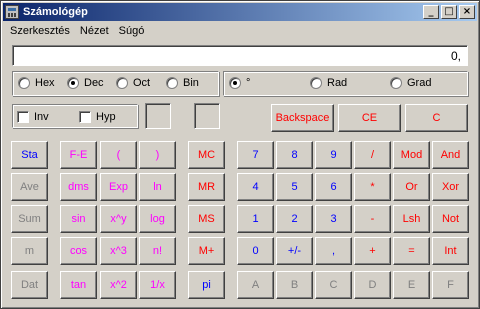 This screenshot has width=480, height=309. Describe the element at coordinates (333, 219) in the screenshot. I see `digit-3-button: 3` at that location.